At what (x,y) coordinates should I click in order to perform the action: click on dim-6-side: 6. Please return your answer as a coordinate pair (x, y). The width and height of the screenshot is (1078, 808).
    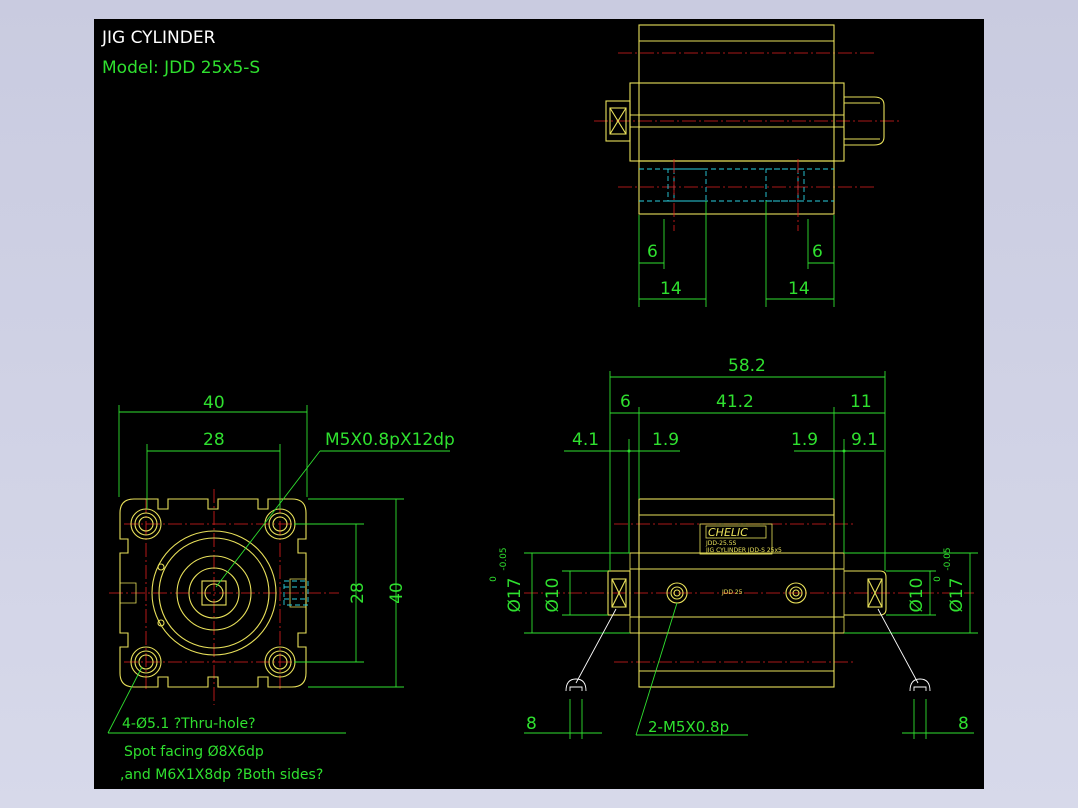
    Looking at the image, I should click on (625, 402).